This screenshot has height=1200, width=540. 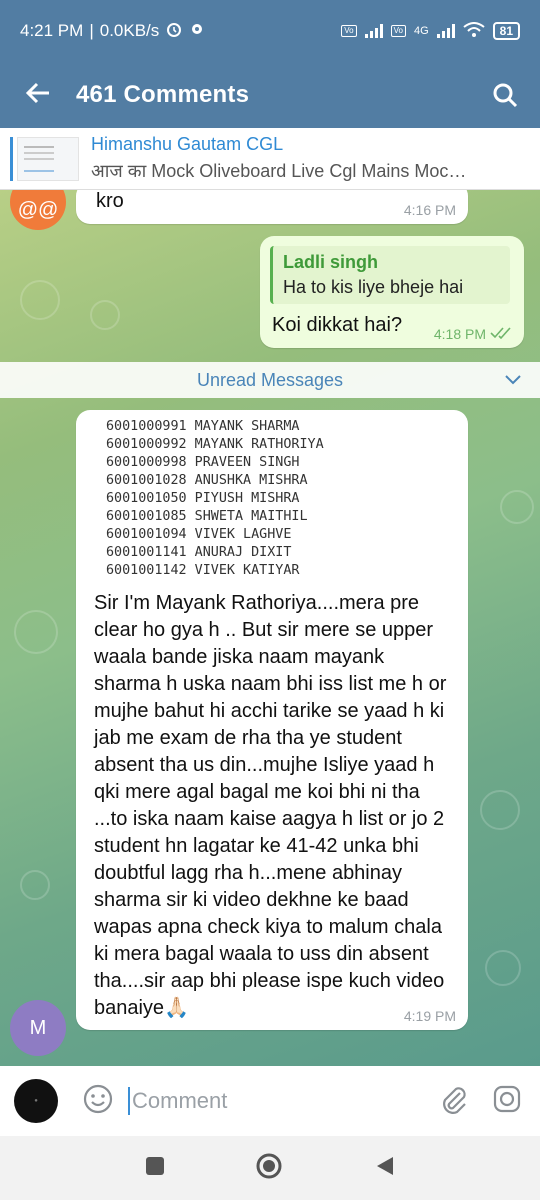 What do you see at coordinates (38, 1028) in the screenshot?
I see `avatar: M` at bounding box center [38, 1028].